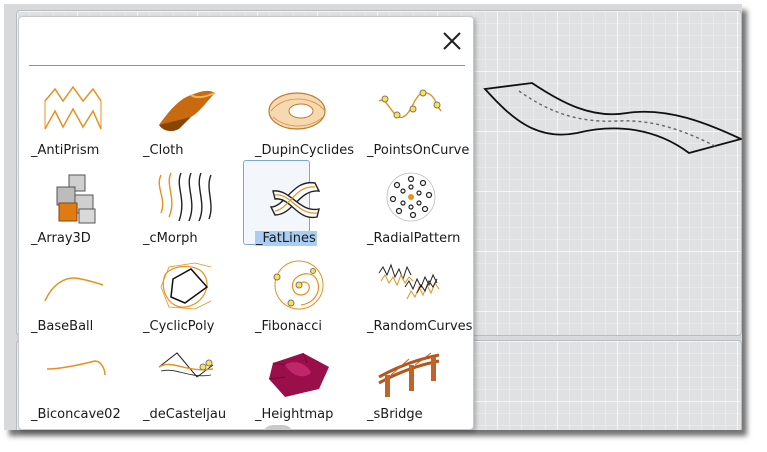  What do you see at coordinates (297, 111) in the screenshot?
I see `dupin-cyclide-icon` at bounding box center [297, 111].